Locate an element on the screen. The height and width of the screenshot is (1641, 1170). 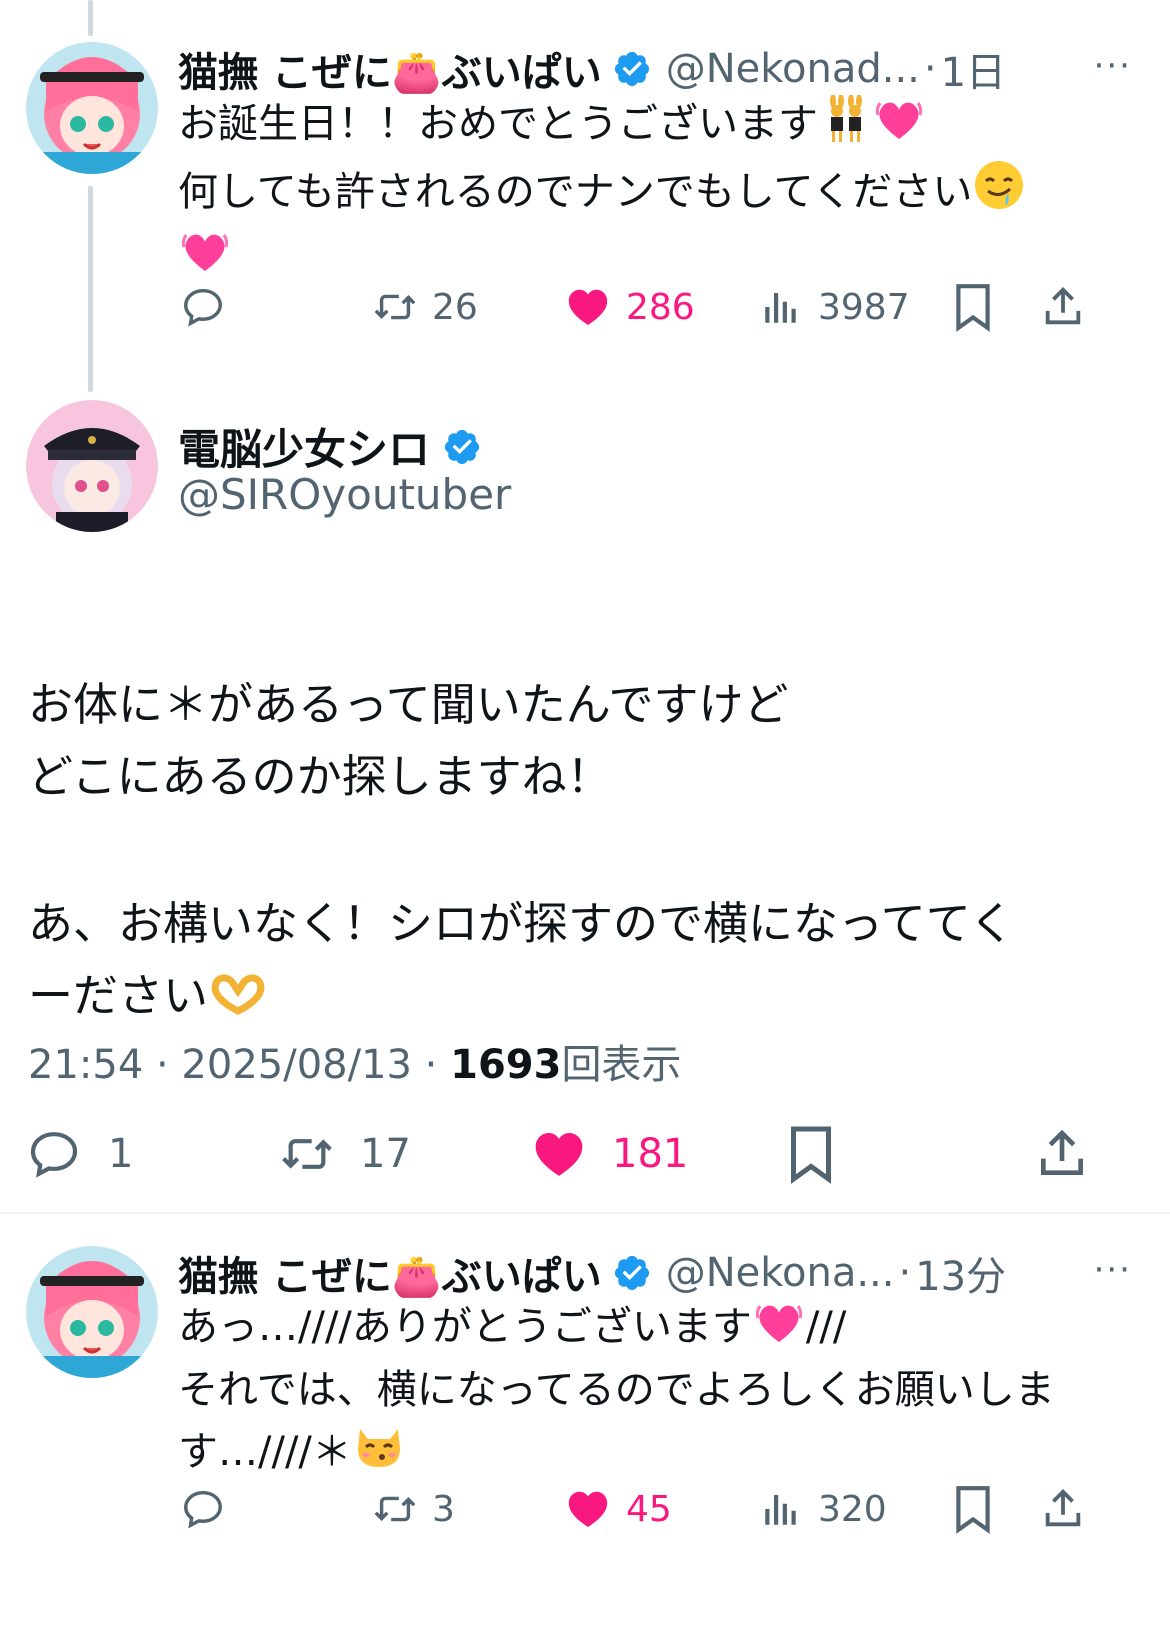
reply1-like-button: 286 is located at coordinates (629, 307).